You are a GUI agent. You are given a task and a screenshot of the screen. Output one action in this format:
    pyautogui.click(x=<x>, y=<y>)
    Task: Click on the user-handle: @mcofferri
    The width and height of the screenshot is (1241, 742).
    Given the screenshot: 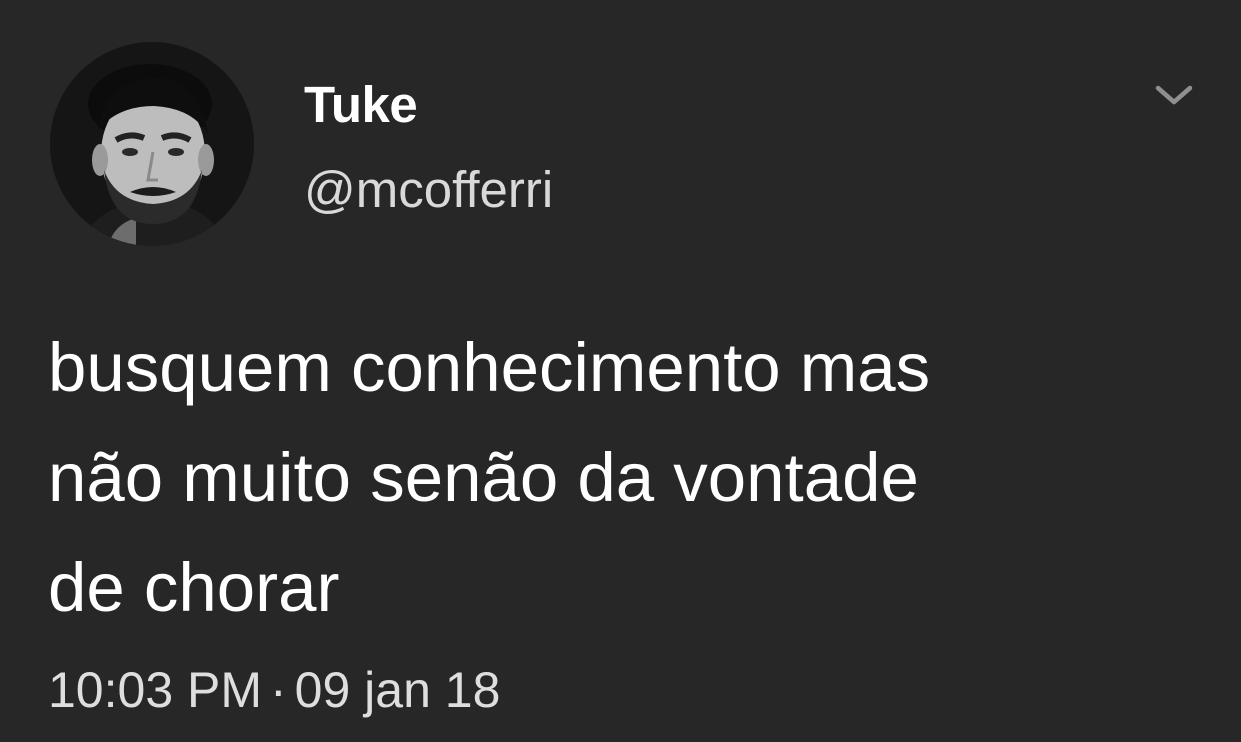 What is the action you would take?
    pyautogui.click(x=428, y=190)
    